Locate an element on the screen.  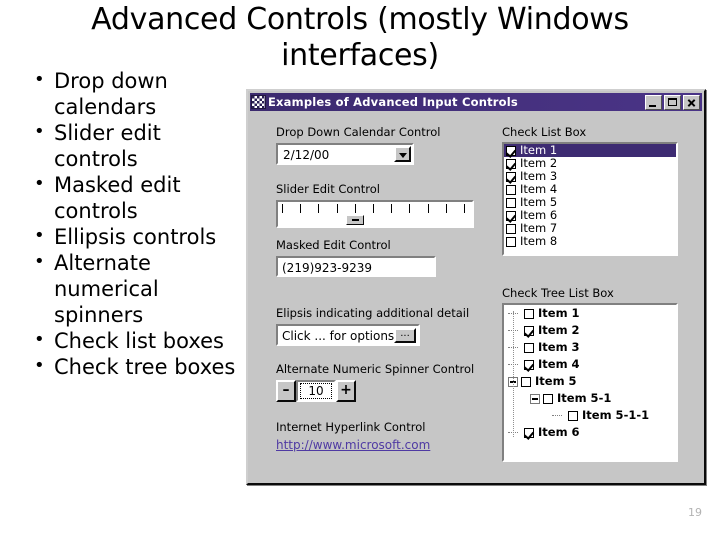
list-item: Check list boxes is located at coordinates (135, 340).